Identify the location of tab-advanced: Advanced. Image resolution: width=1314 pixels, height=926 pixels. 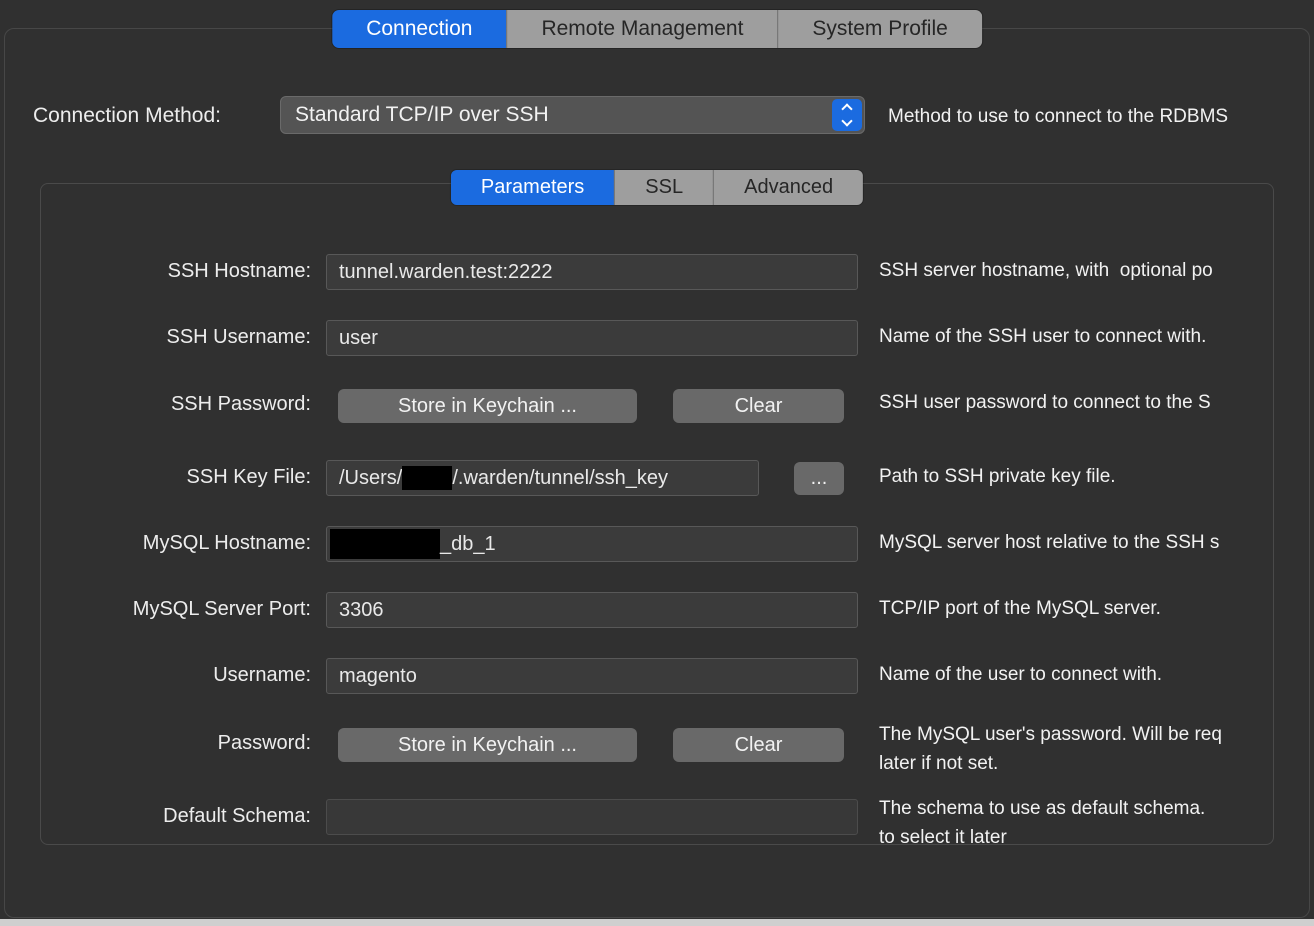
(788, 187).